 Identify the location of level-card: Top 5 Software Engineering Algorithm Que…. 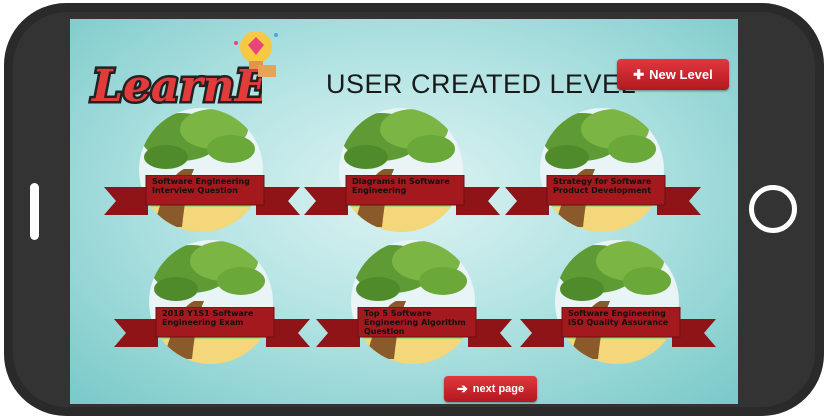
(414, 304).